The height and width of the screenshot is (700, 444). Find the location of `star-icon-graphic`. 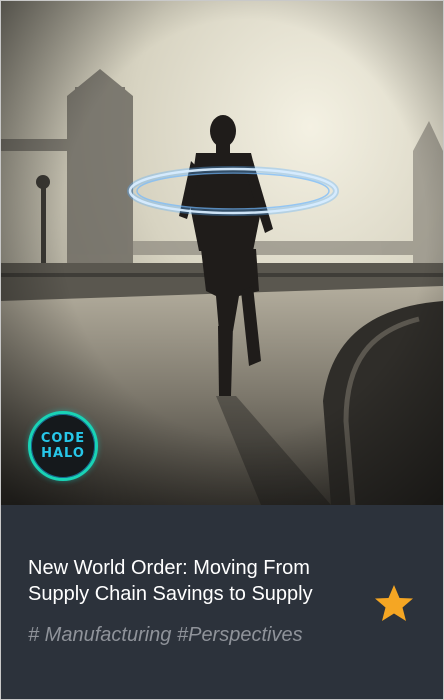

star-icon-graphic is located at coordinates (394, 603).